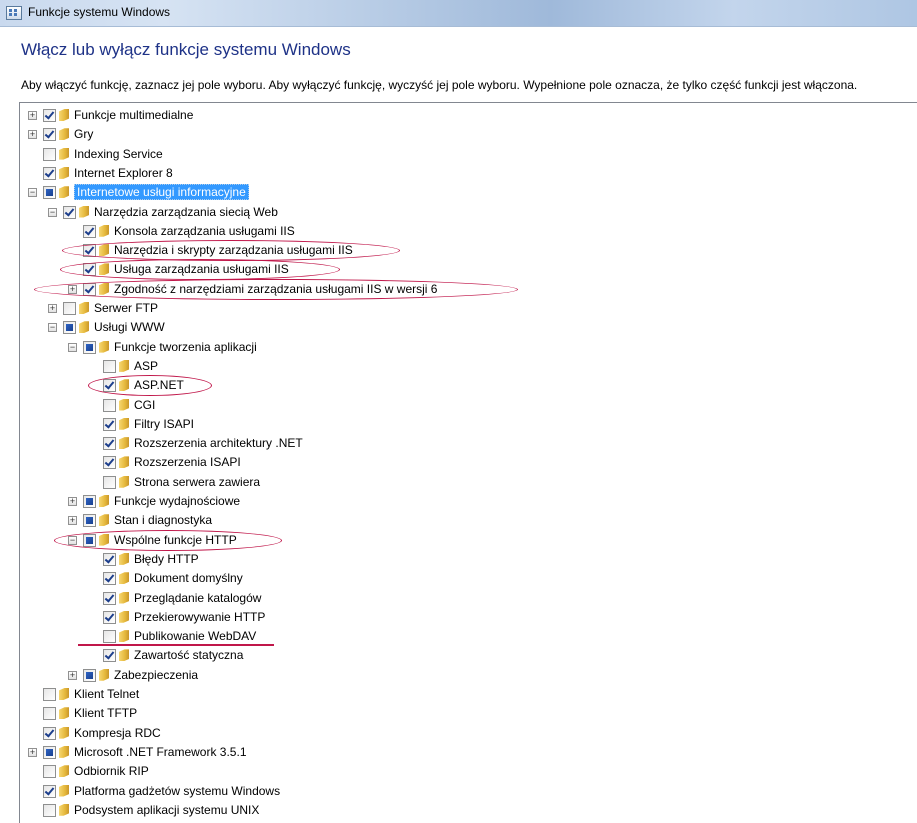  What do you see at coordinates (468, 231) in the screenshot?
I see `tree-item-konsola-zarzadzania-uslugami-iis: Konsola zarządzania usługami IIS` at bounding box center [468, 231].